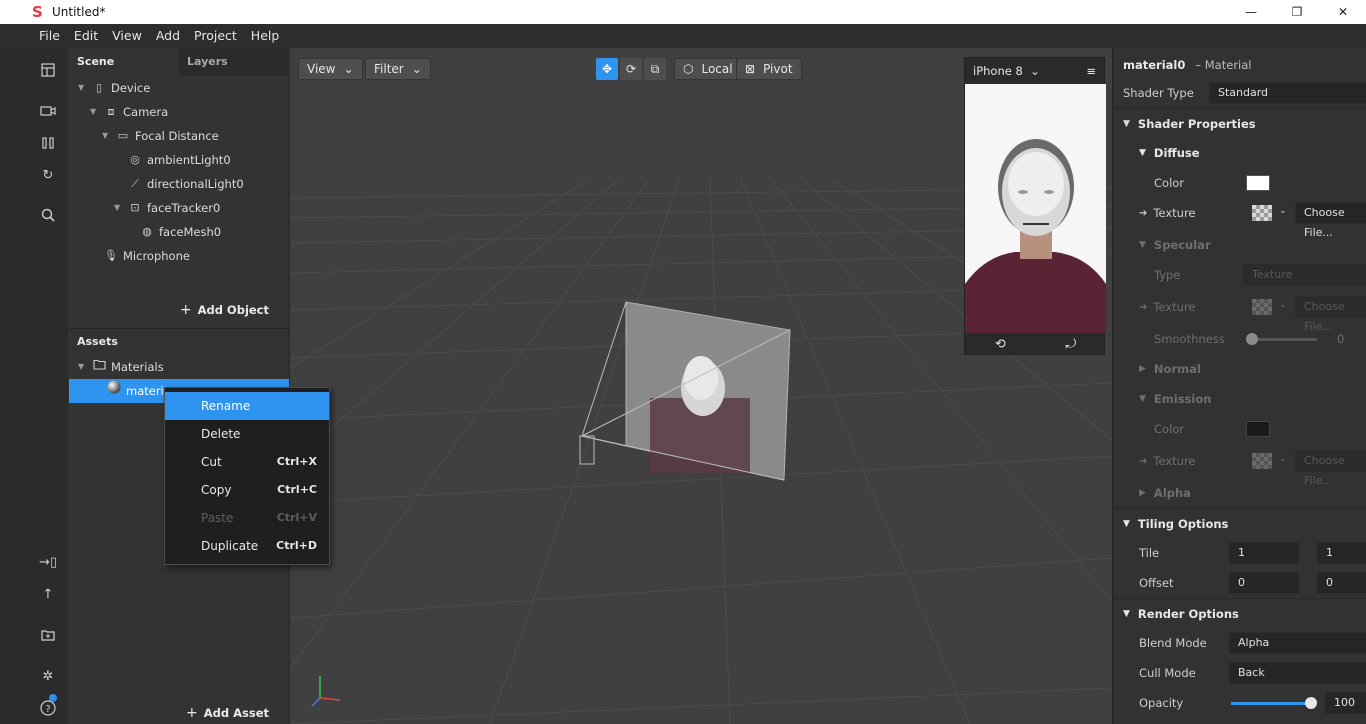  Describe the element at coordinates (750, 69) in the screenshot. I see `pivot-icon: ⊠` at that location.